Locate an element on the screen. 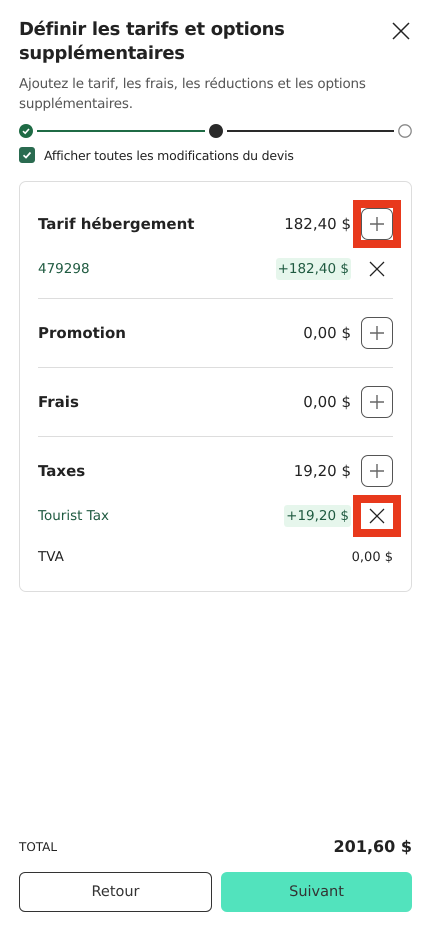 The width and height of the screenshot is (431, 926). amount-badge: +19,20 $ is located at coordinates (317, 516).